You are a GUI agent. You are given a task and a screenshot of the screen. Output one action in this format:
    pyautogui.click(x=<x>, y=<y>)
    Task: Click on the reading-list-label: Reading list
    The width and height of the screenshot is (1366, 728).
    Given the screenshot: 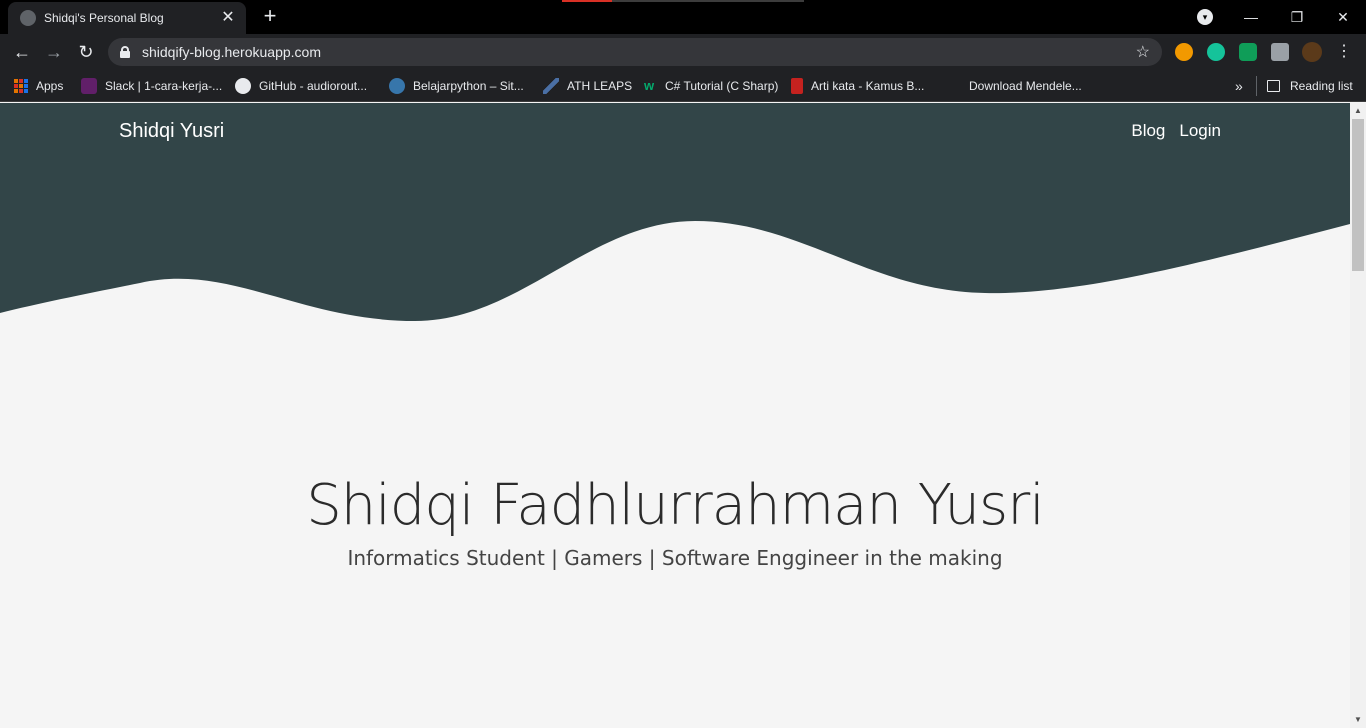 What is the action you would take?
    pyautogui.click(x=1321, y=86)
    